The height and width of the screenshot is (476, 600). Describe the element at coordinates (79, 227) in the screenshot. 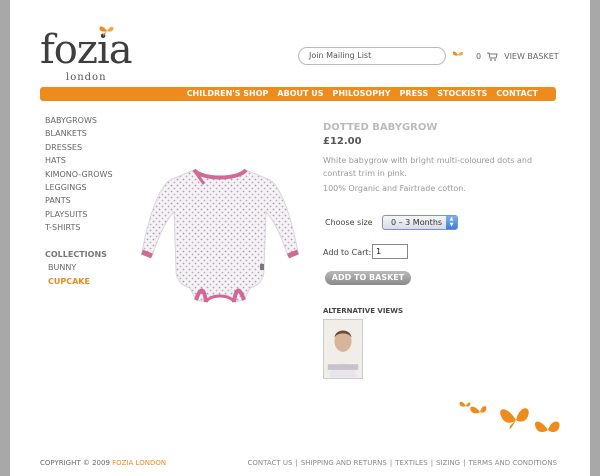

I see `sidebar-item-t-shirts: T-SHIRTS` at that location.